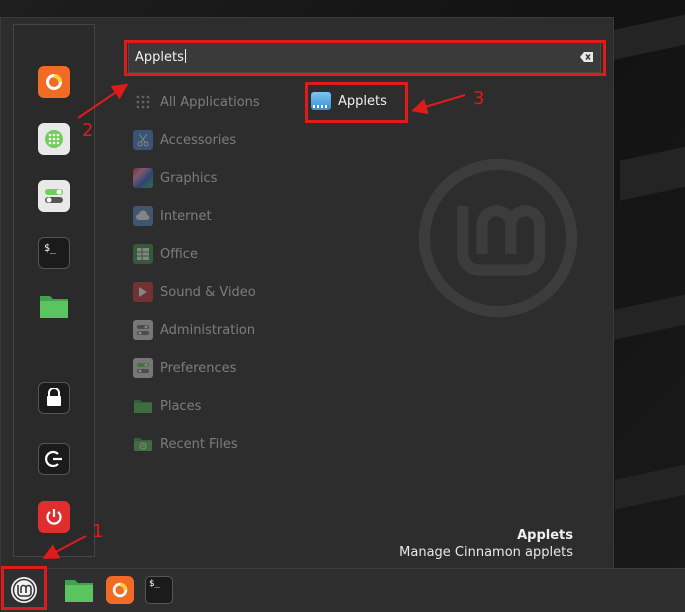  I want to click on grid-icon, so click(143, 102).